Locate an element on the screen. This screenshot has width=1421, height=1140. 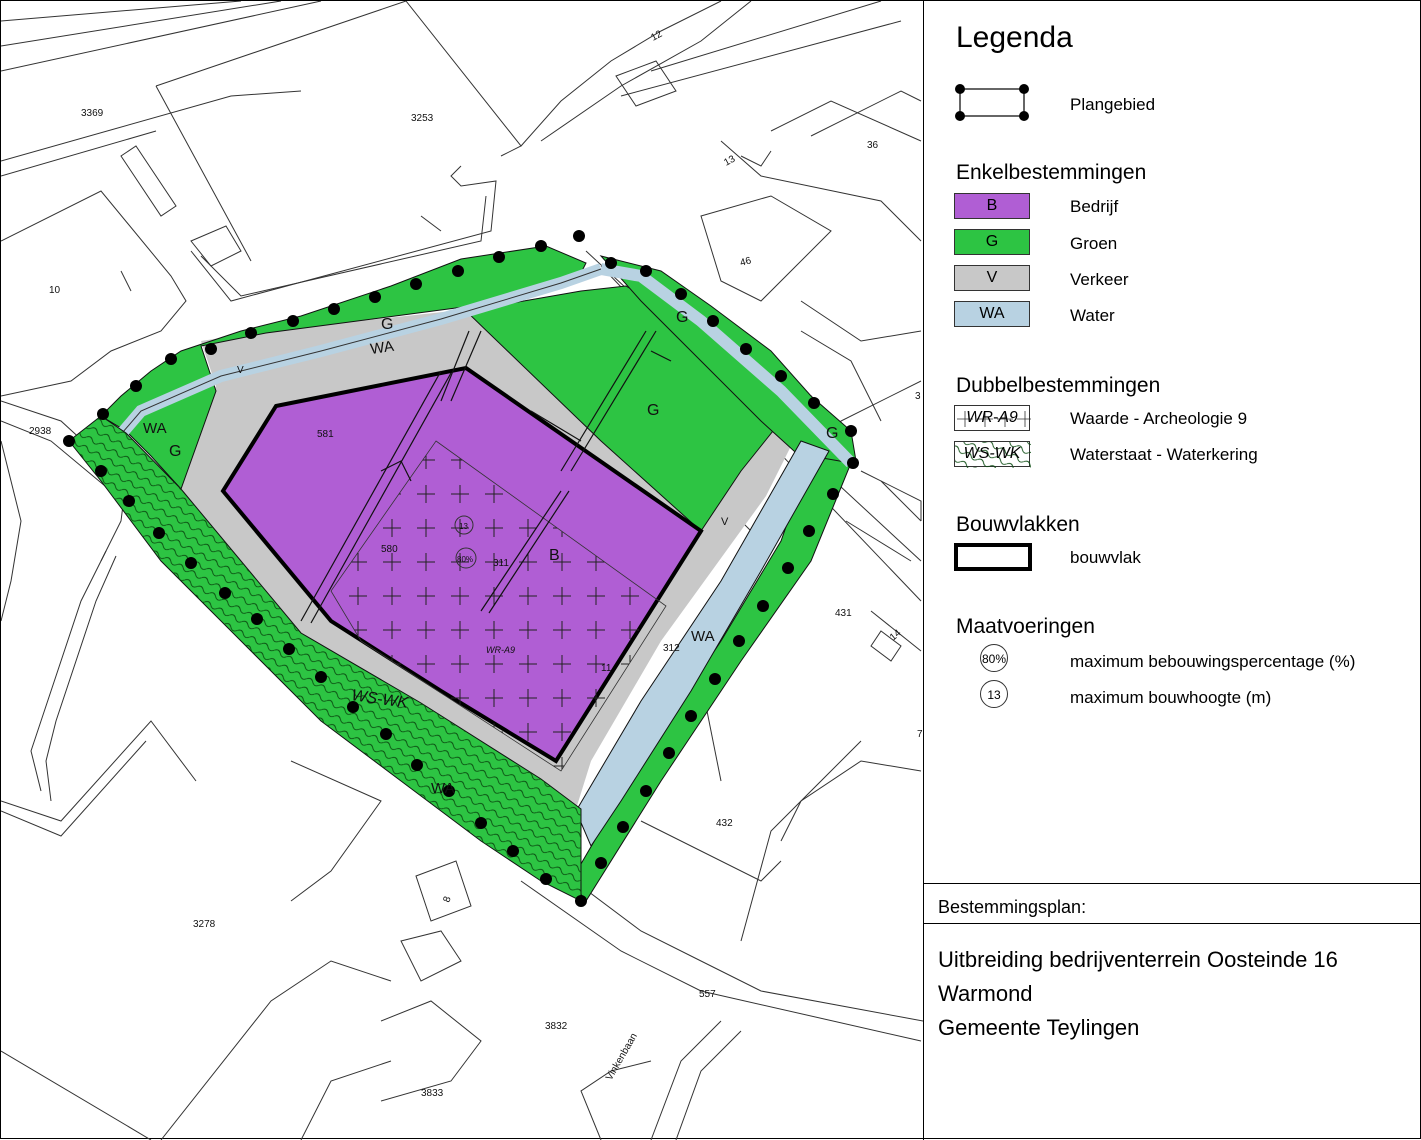
parcel-432: 432 is located at coordinates (724, 823).